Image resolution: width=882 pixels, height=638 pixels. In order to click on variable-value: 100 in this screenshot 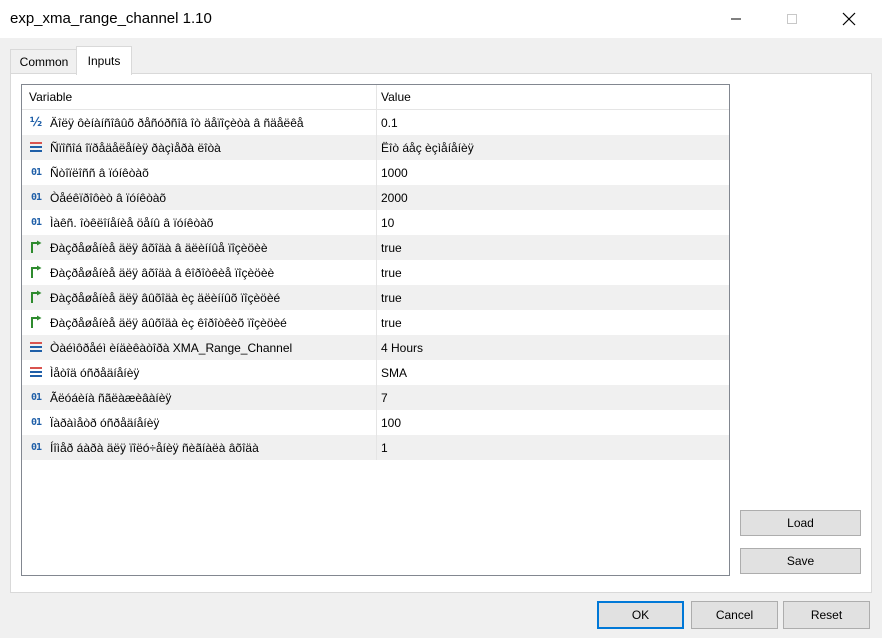, I will do `click(391, 422)`.